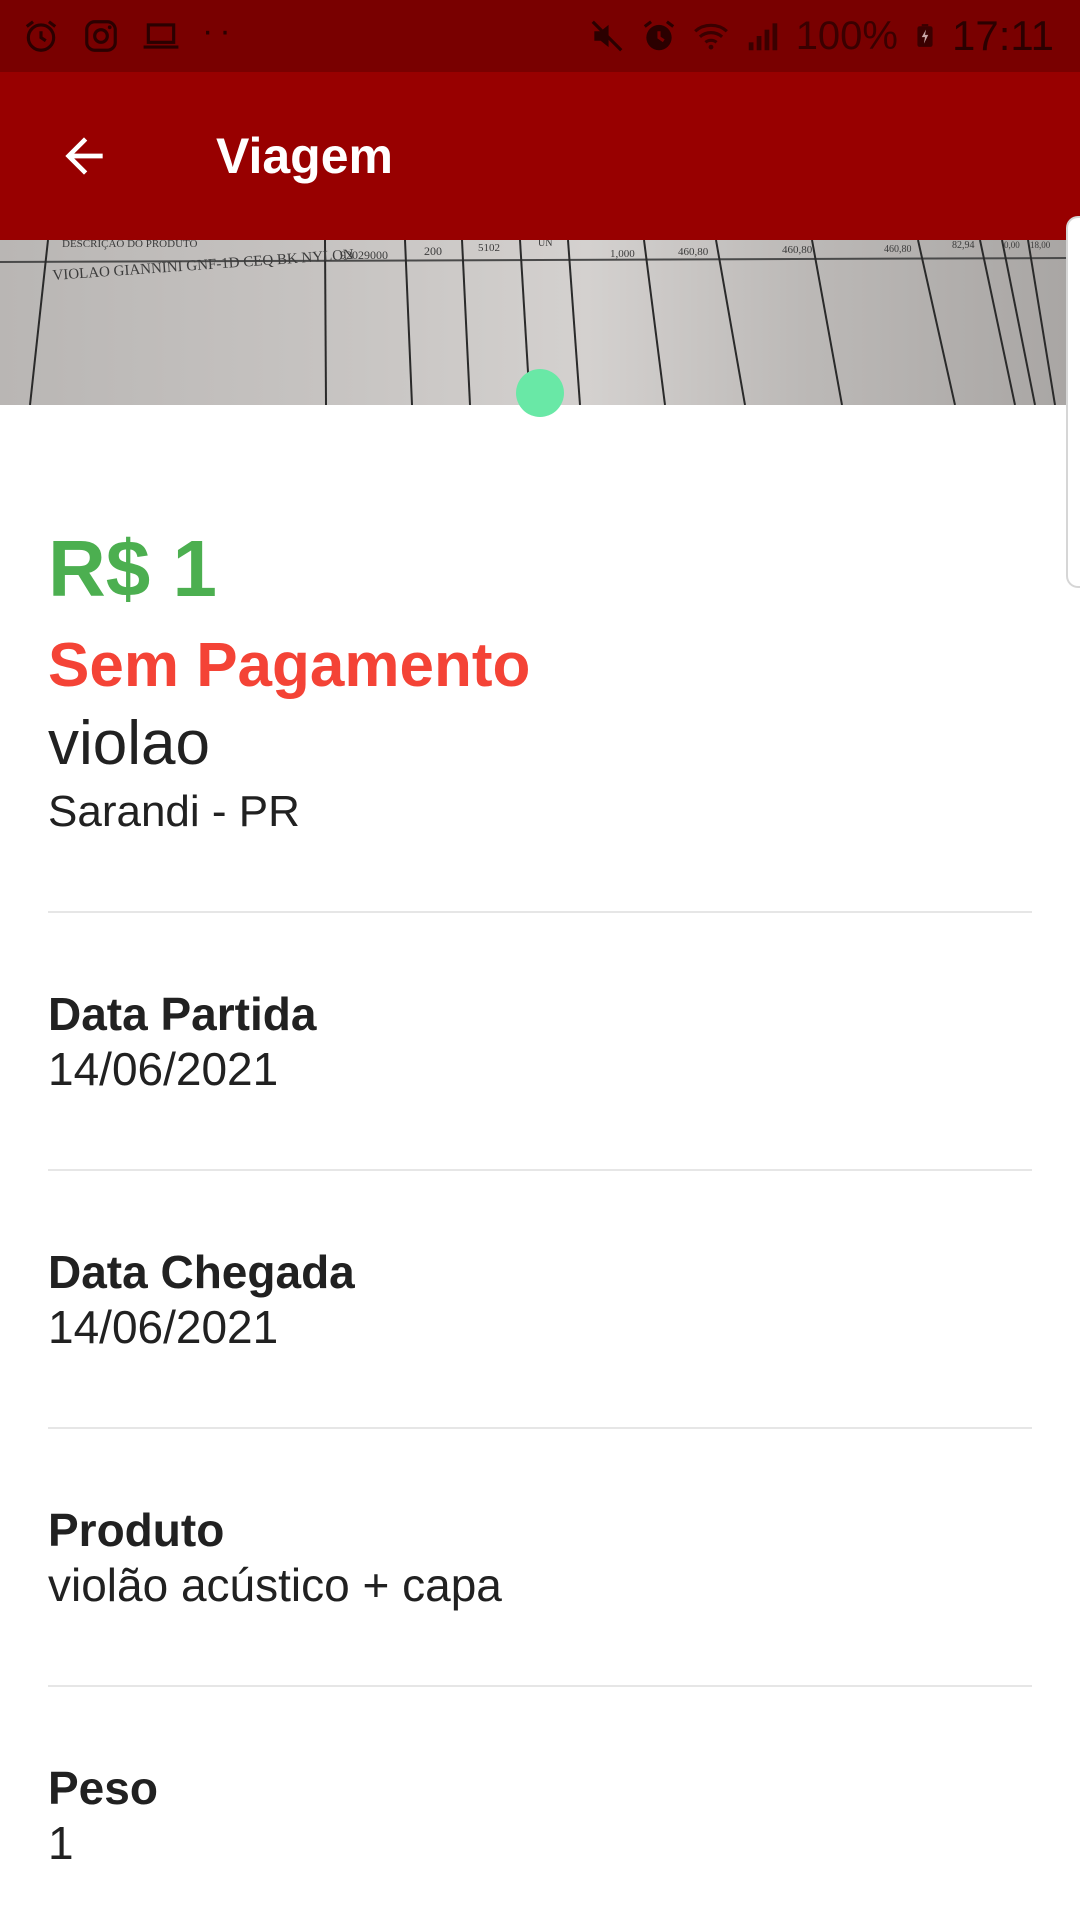  I want to click on status-right: 100% 17:11, so click(821, 36).